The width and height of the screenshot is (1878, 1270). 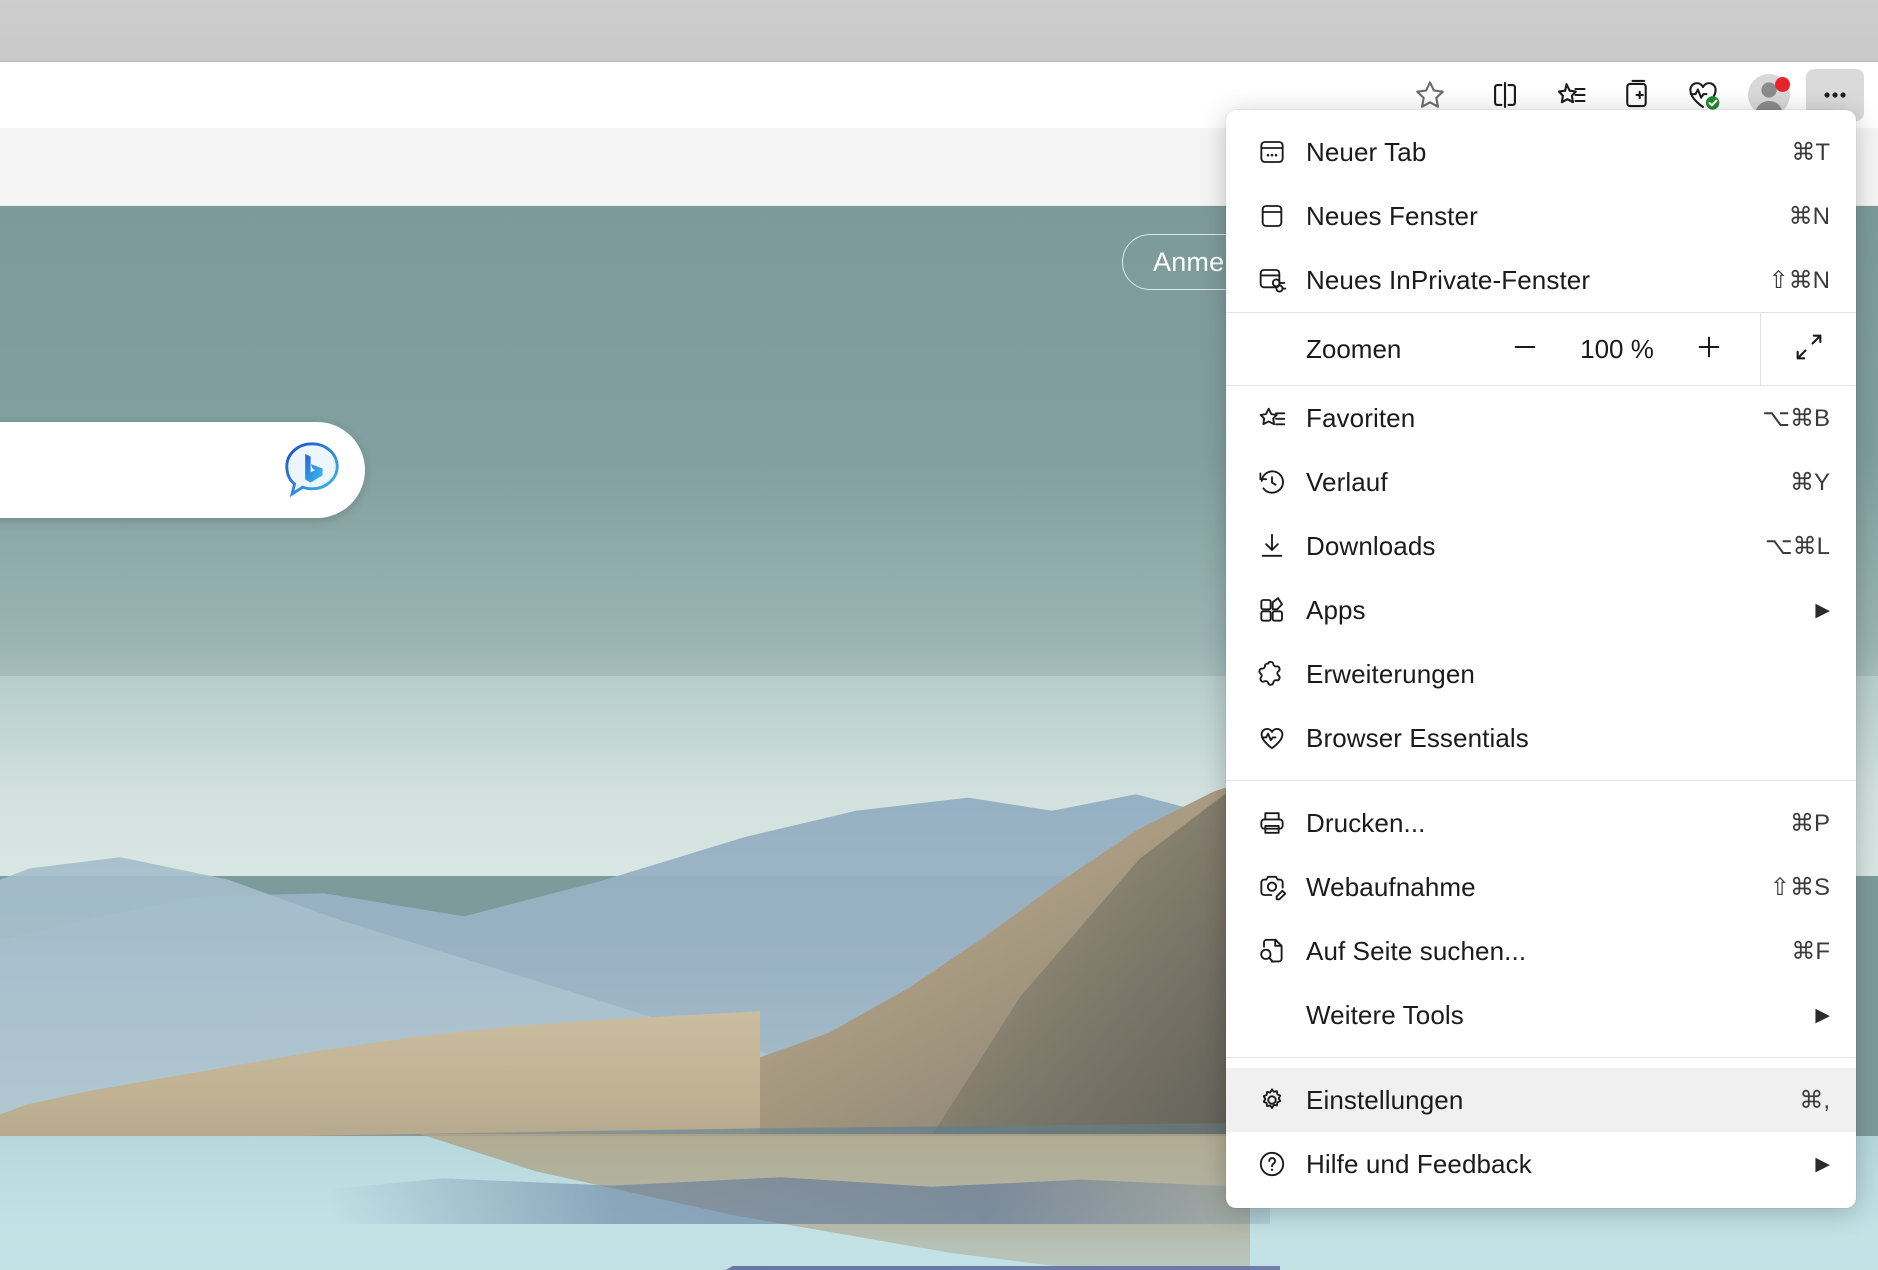 What do you see at coordinates (1835, 95) in the screenshot?
I see `ellipsis-icon` at bounding box center [1835, 95].